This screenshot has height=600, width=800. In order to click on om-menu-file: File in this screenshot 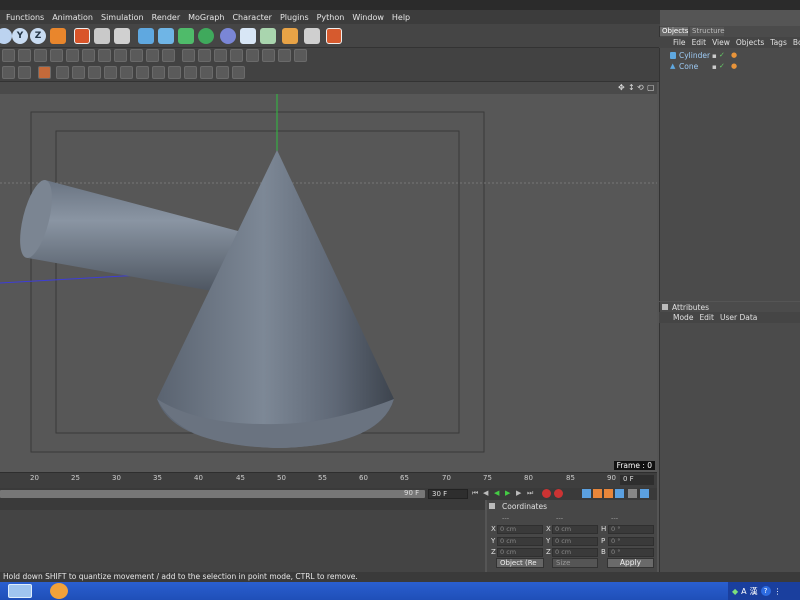, I will do `click(681, 42)`.